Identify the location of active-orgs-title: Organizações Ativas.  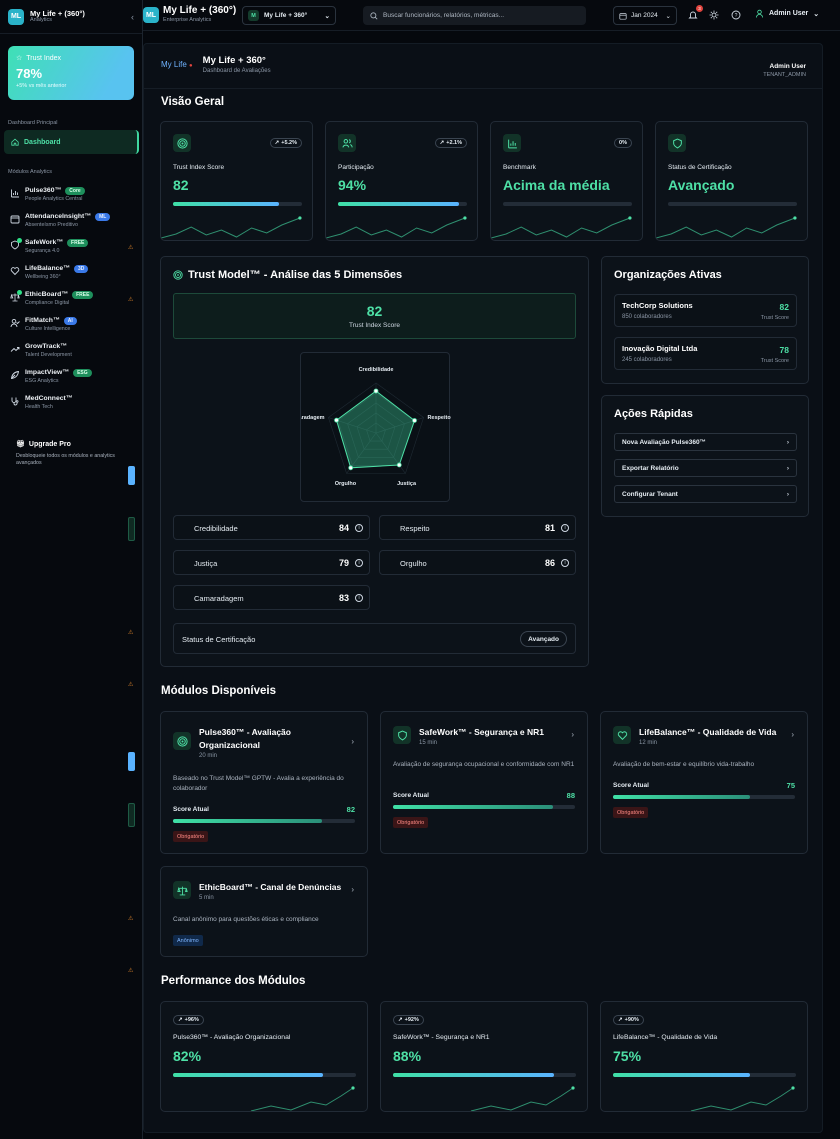
(668, 275).